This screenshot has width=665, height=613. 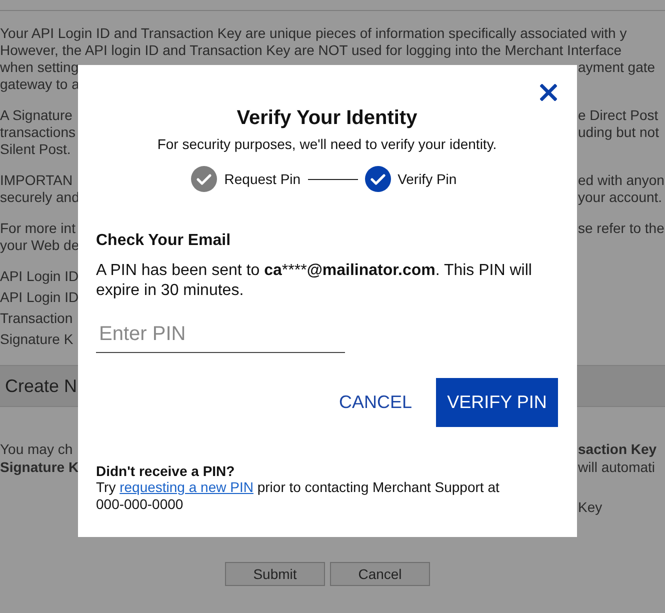 I want to click on cancel-button: CANCEL, so click(x=375, y=402).